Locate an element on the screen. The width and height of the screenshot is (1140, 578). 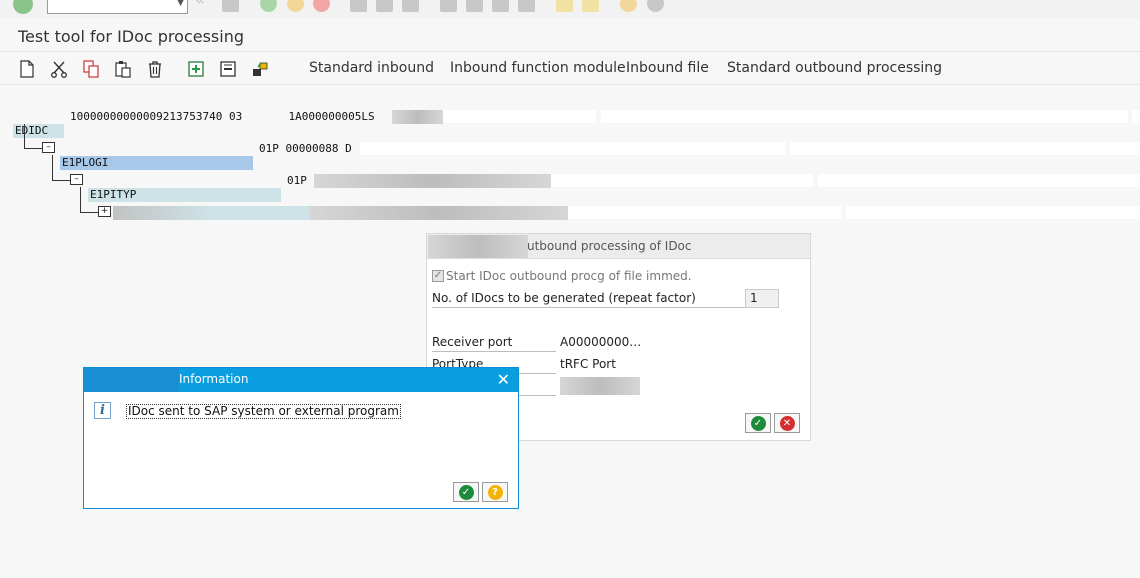
help-icon: ? is located at coordinates (495, 492).